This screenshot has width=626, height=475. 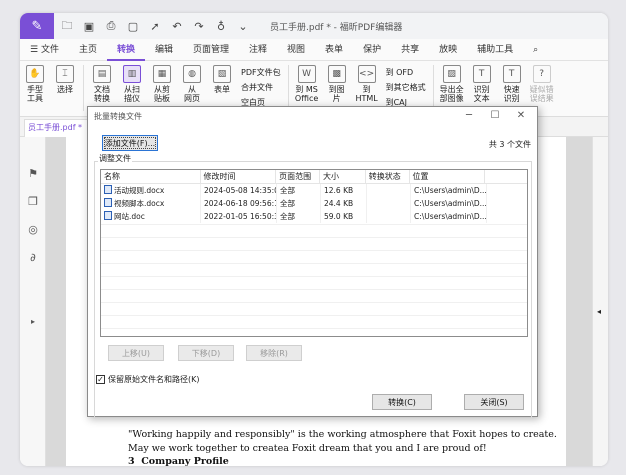 I want to click on cell-name: 网站.doc, so click(x=151, y=216).